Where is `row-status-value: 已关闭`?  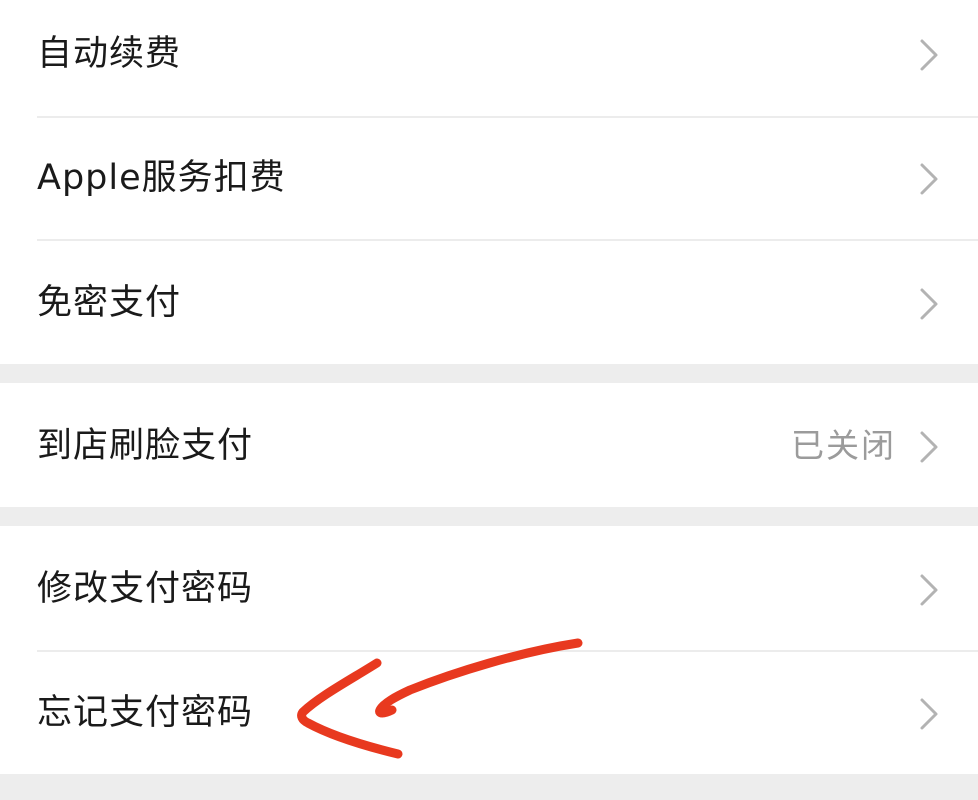 row-status-value: 已关闭 is located at coordinates (843, 445).